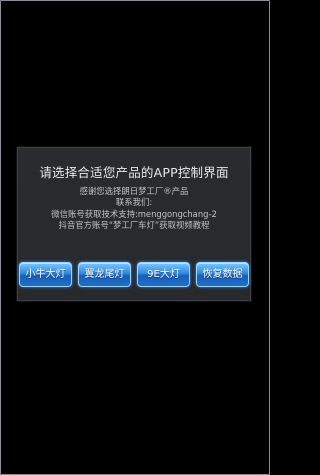 The image size is (320, 475). What do you see at coordinates (45, 274) in the screenshot?
I see `xiaoniu-headlight-button: 小牛大灯` at bounding box center [45, 274].